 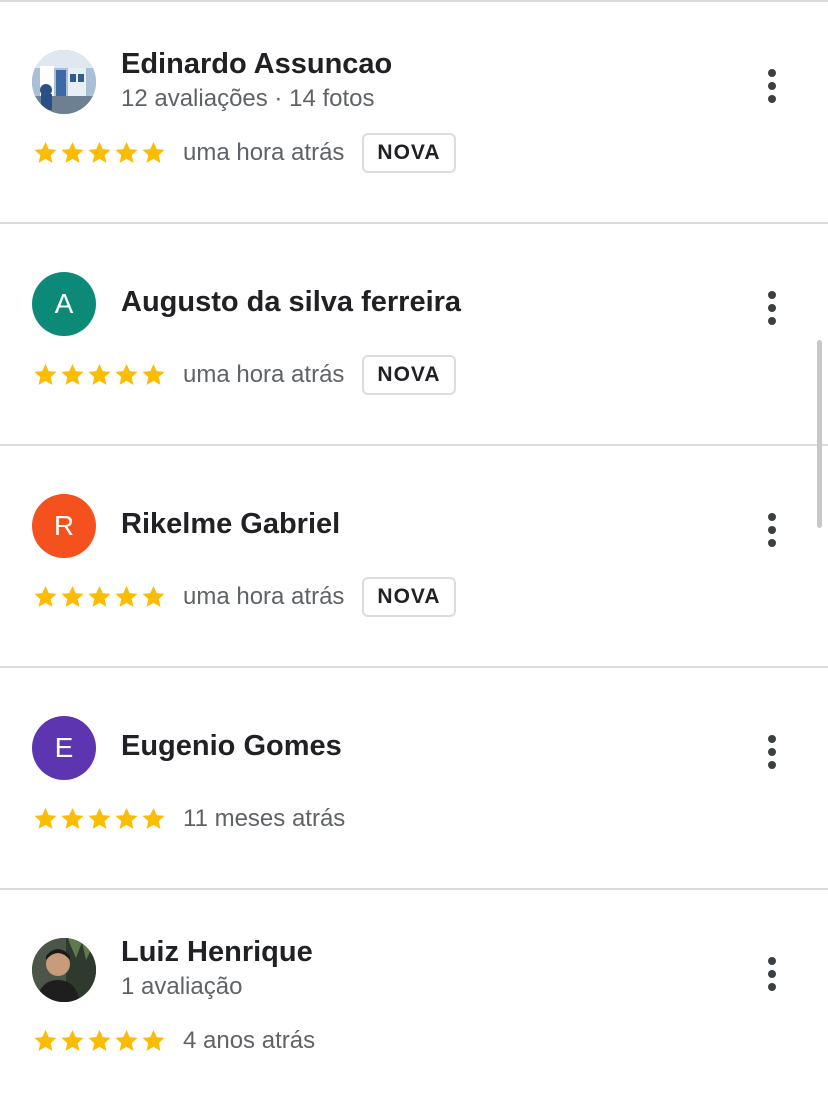 I want to click on avatar: A, so click(x=64, y=304).